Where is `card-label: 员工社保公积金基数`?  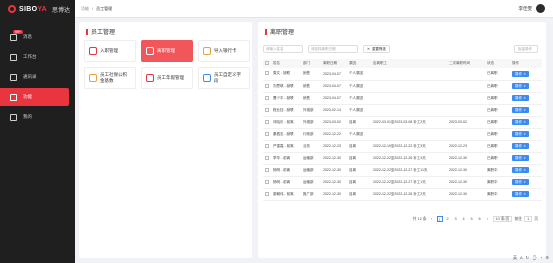 card-label: 员工社保公积金基数 is located at coordinates (113, 77).